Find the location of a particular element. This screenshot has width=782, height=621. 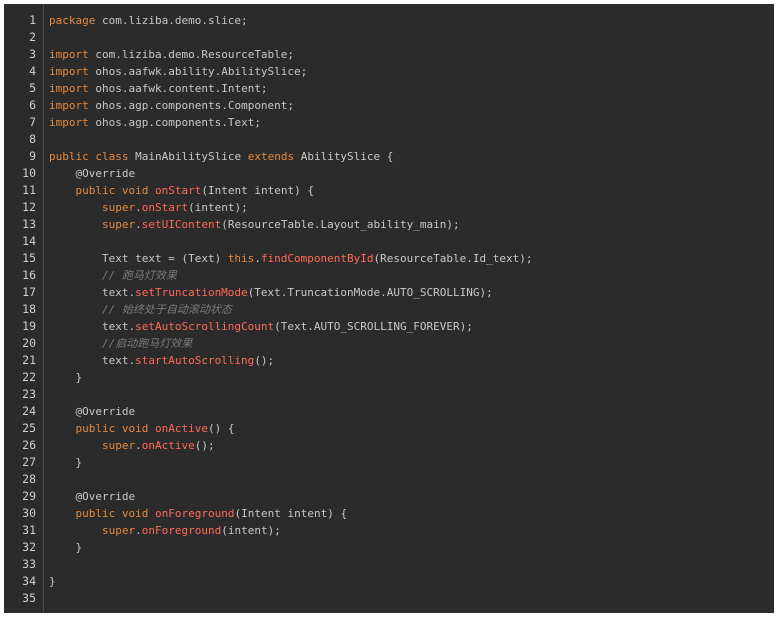

line-text: import ohos.aafwk.ability.AbilitySlice; is located at coordinates (178, 71).